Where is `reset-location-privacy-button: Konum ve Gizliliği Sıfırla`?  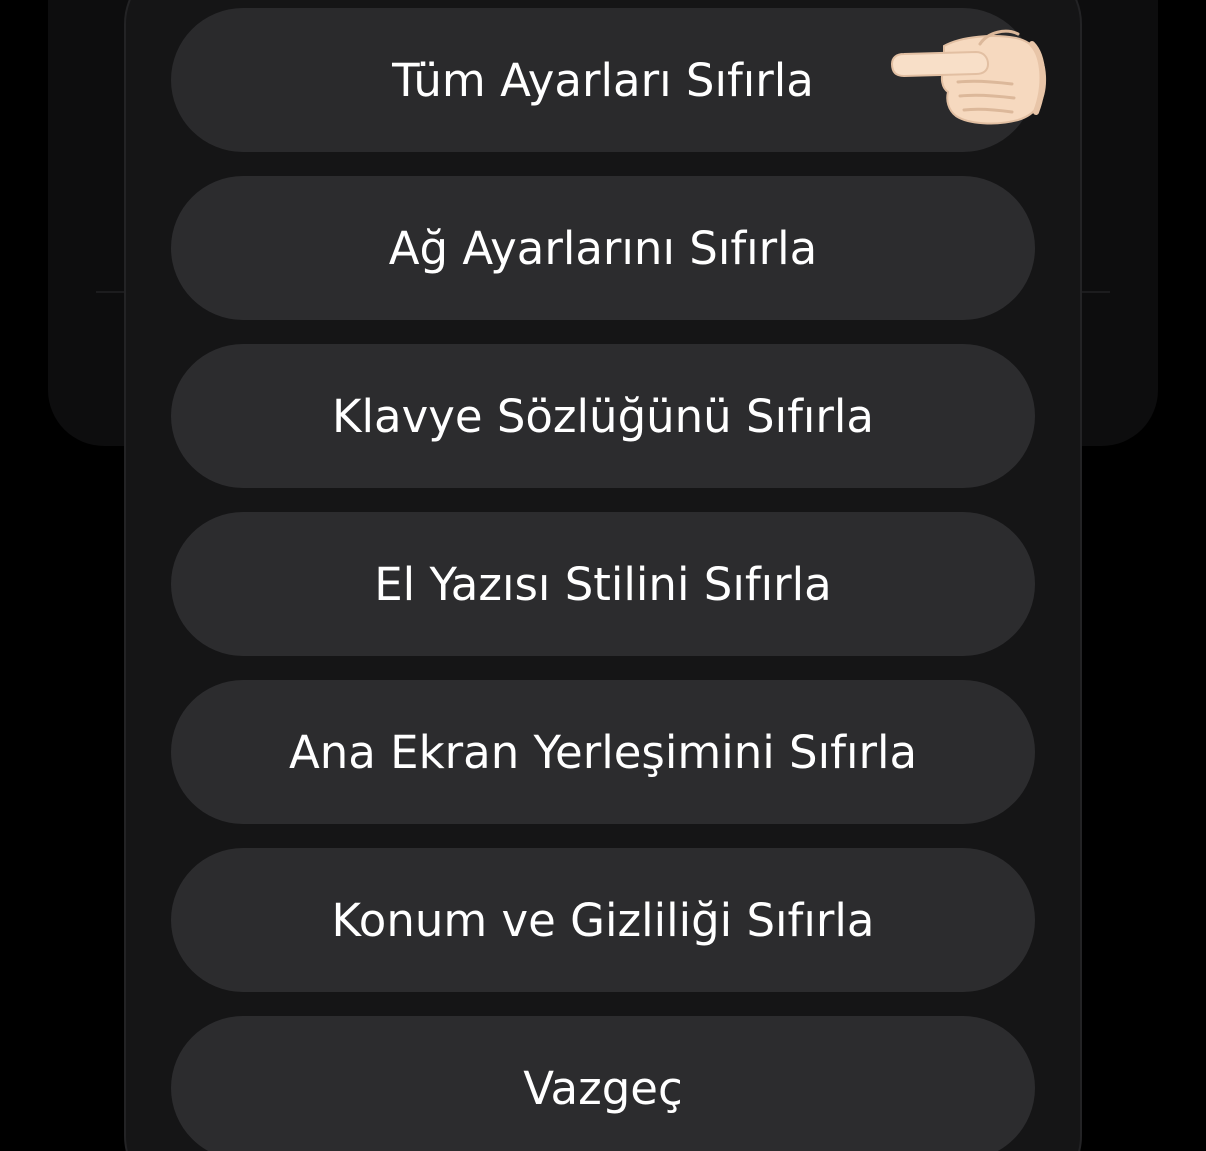 reset-location-privacy-button: Konum ve Gizliliği Sıfırla is located at coordinates (603, 920).